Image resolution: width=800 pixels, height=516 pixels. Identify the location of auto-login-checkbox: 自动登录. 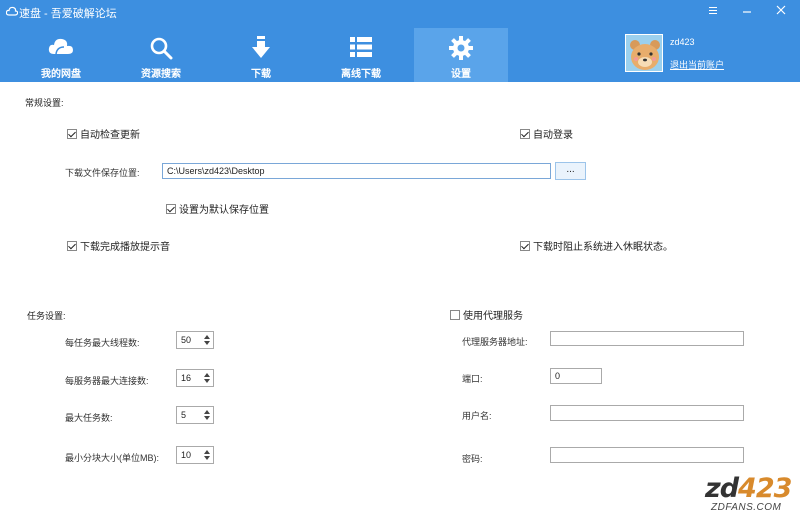
(546, 133).